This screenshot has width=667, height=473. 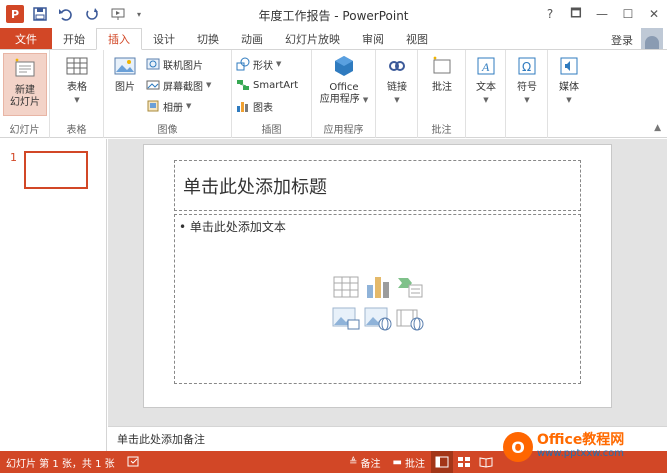 What do you see at coordinates (377, 185) in the screenshot?
I see `title-placeholder: 单击此处添加标题` at bounding box center [377, 185].